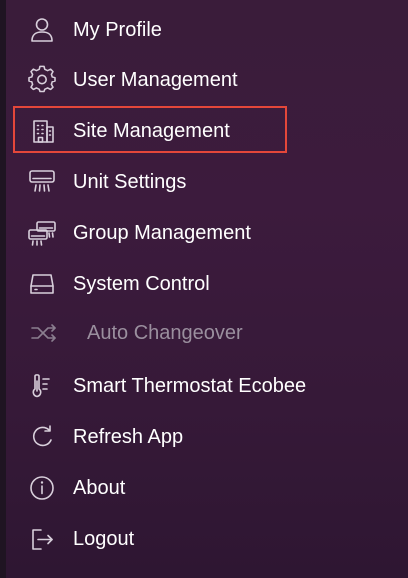 This screenshot has height=578, width=408. Describe the element at coordinates (207, 182) in the screenshot. I see `menu-item-unit-settings: Unit Settings` at that location.